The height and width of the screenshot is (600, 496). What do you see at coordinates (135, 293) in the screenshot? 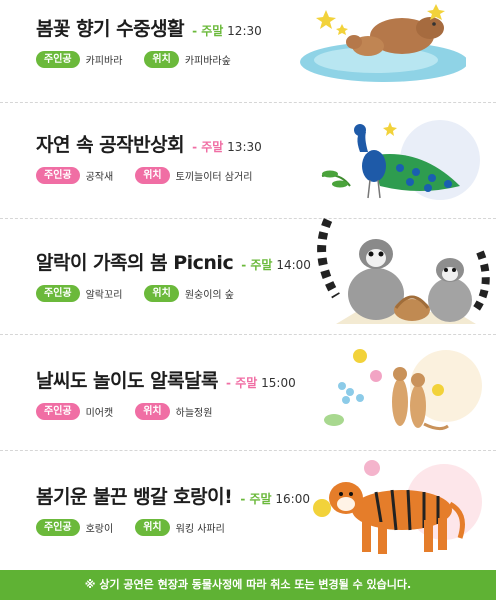
I see `show-meta: 주인공 알락꼬리 위치 원숭이의 숲` at bounding box center [135, 293].